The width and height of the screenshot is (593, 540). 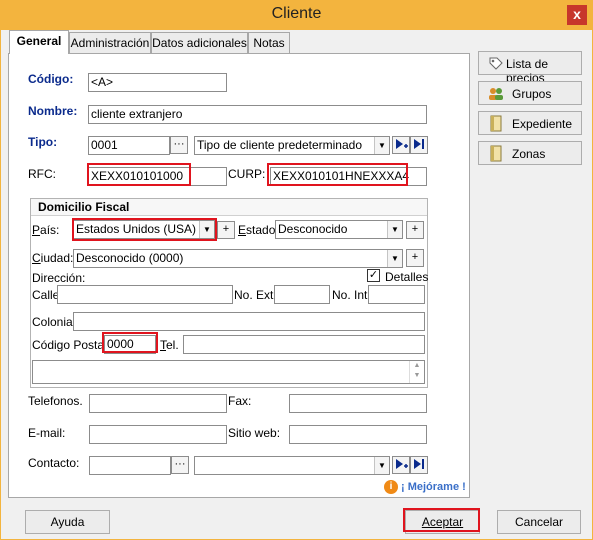 What do you see at coordinates (179, 145) in the screenshot?
I see `tipo-browse-button: ···` at bounding box center [179, 145].